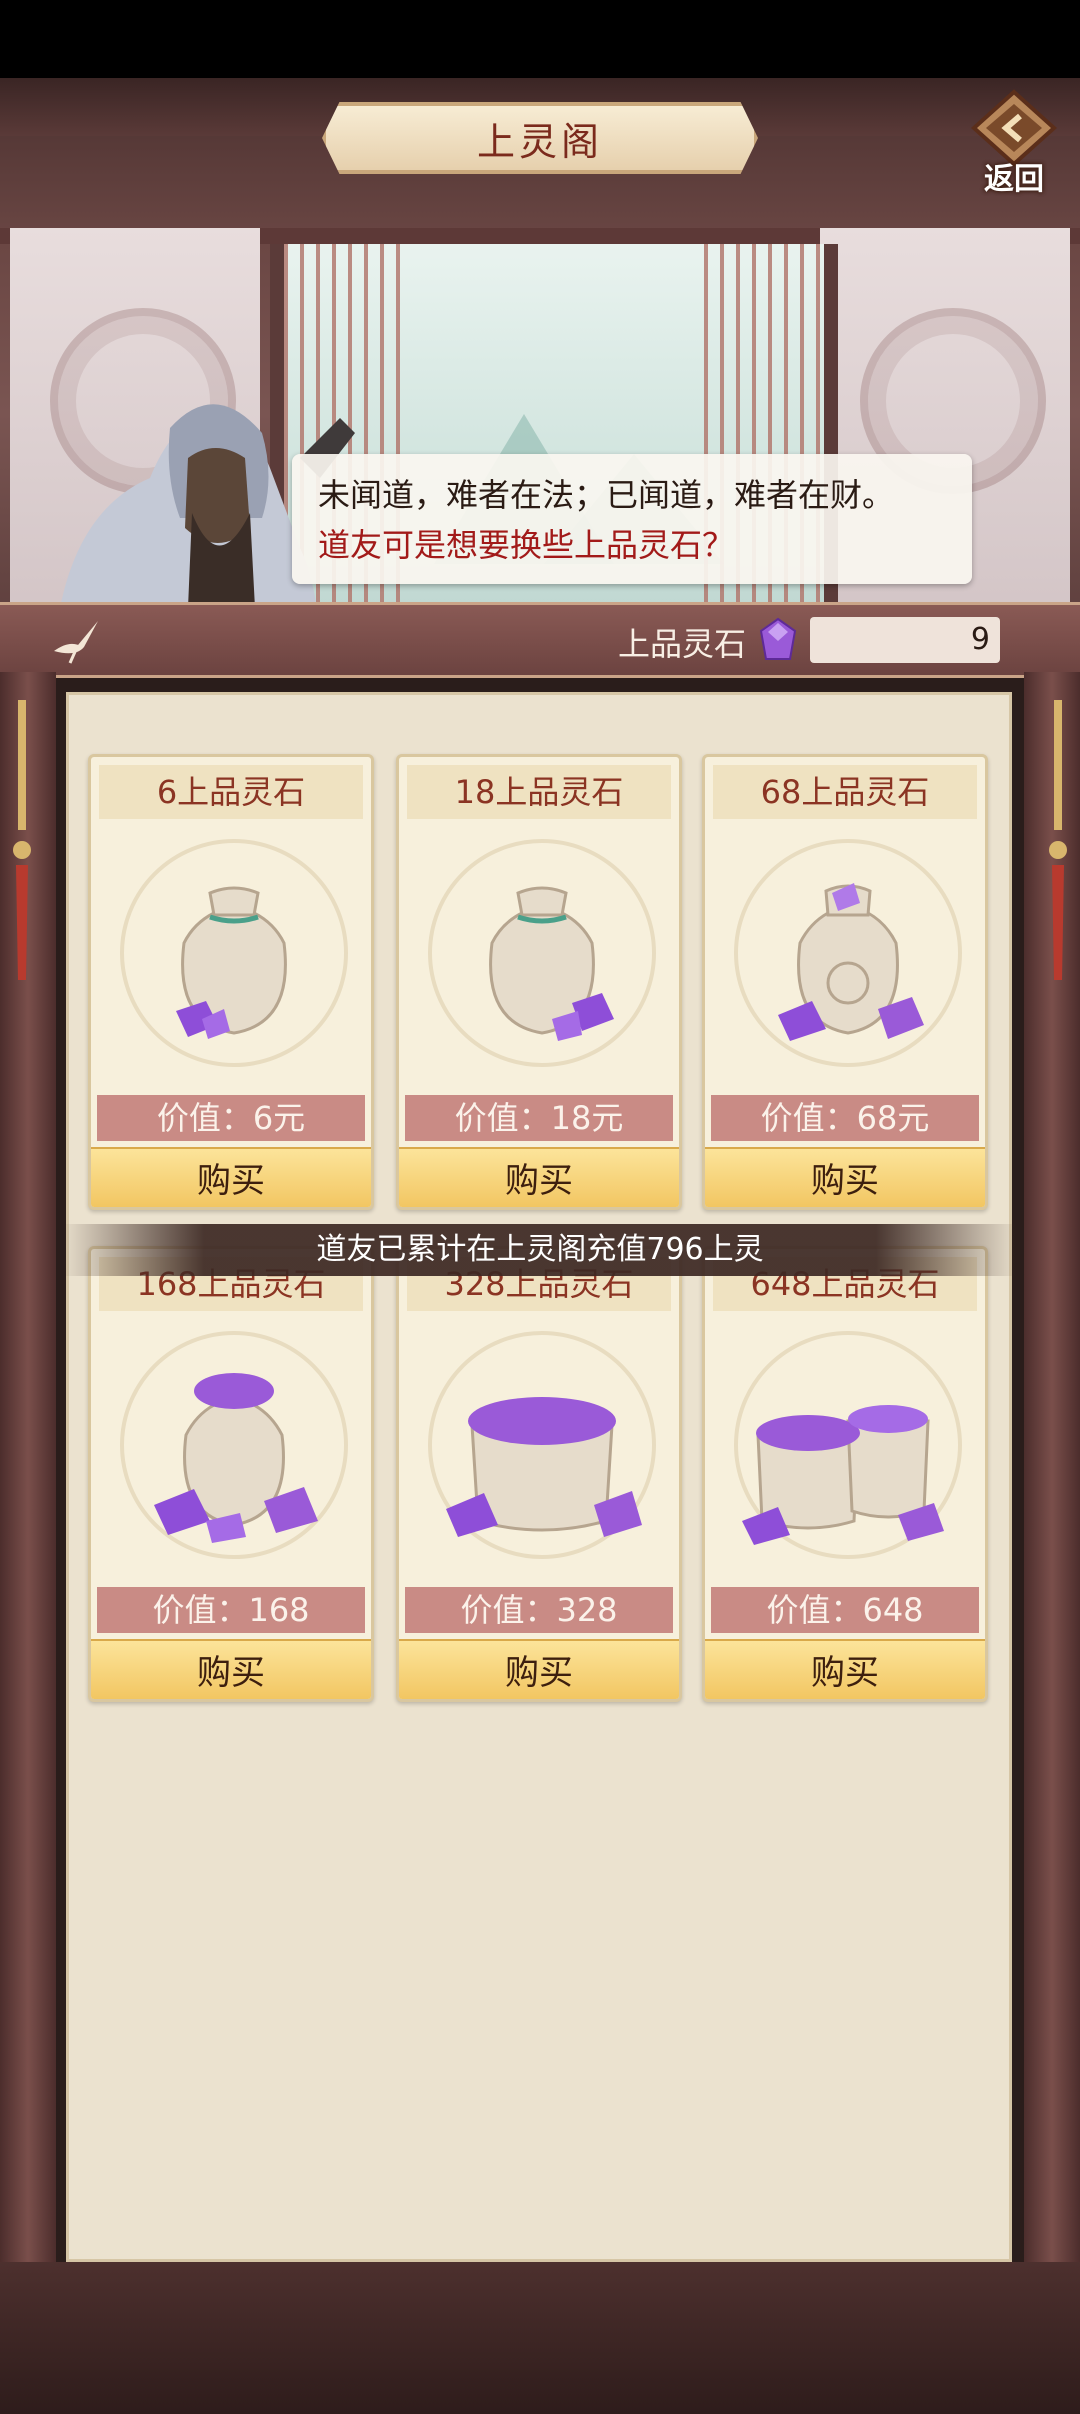 This screenshot has width=1080, height=2414. What do you see at coordinates (681, 644) in the screenshot?
I see `currency-label: 上品灵石` at bounding box center [681, 644].